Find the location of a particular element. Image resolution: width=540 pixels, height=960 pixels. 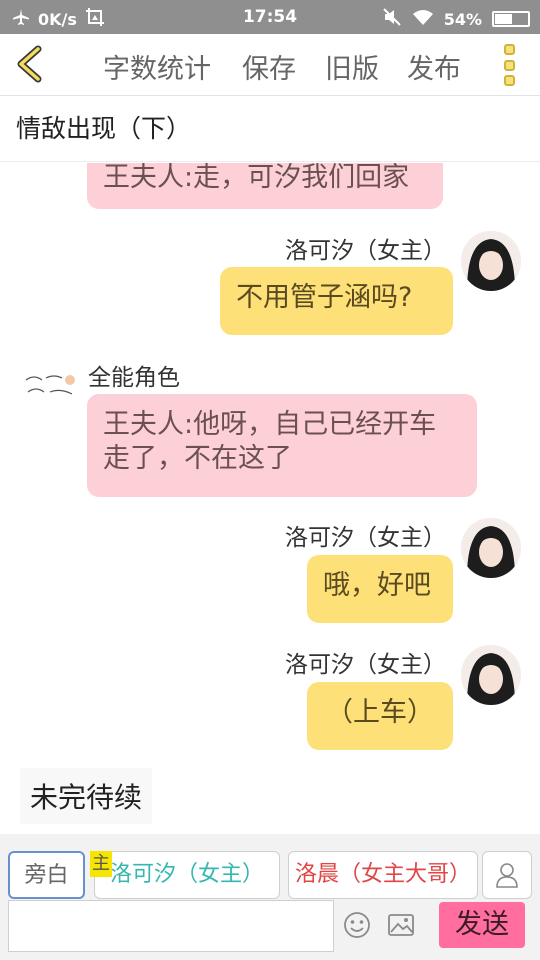

input-bar: 旁白 洛可汐（女主） 主 洛晨（女主大哥） 发送 is located at coordinates (270, 897).